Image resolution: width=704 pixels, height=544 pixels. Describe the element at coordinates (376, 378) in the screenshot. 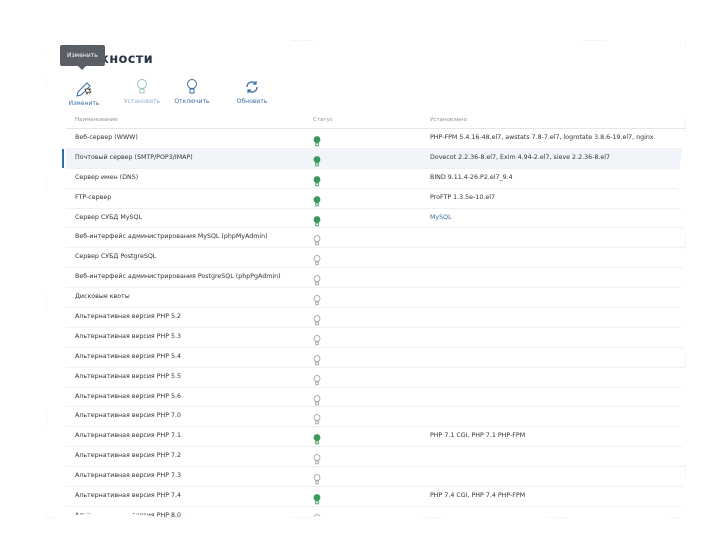

I see `table-row: Альтернативная версия PHP 5.5` at that location.